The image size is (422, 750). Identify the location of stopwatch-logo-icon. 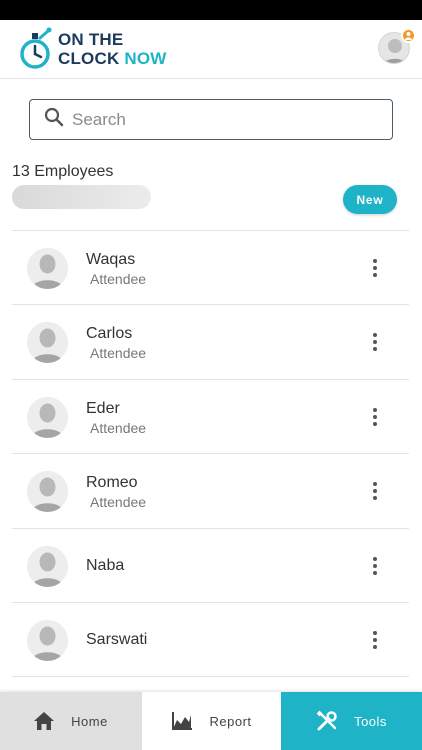
(36, 49).